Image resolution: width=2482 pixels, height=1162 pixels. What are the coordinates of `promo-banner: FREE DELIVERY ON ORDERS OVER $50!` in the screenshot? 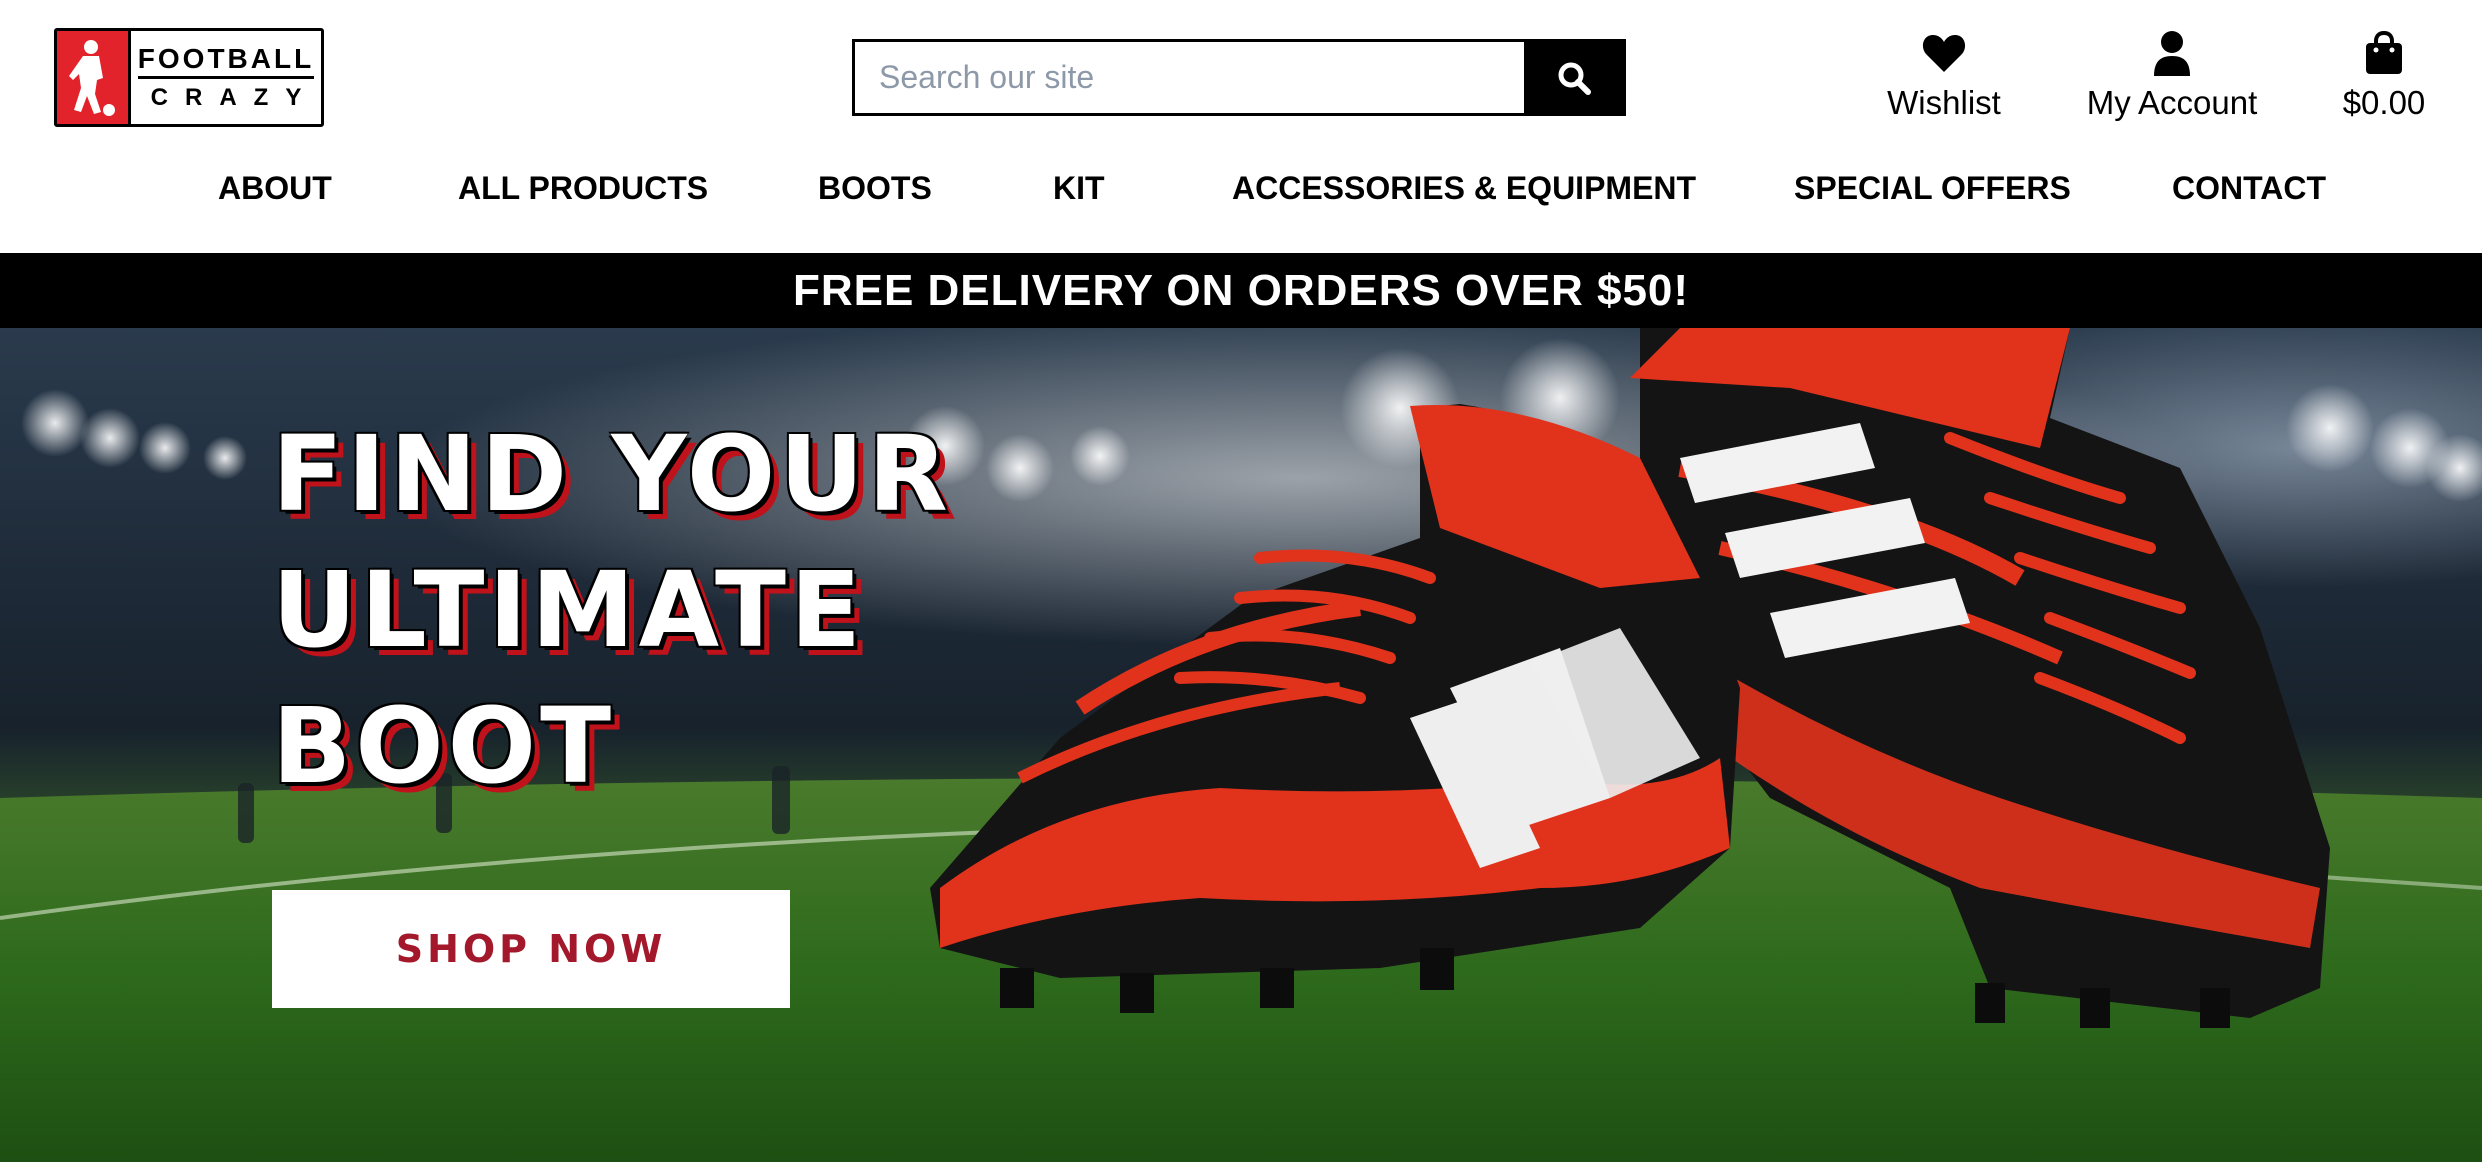 It's located at (1241, 290).